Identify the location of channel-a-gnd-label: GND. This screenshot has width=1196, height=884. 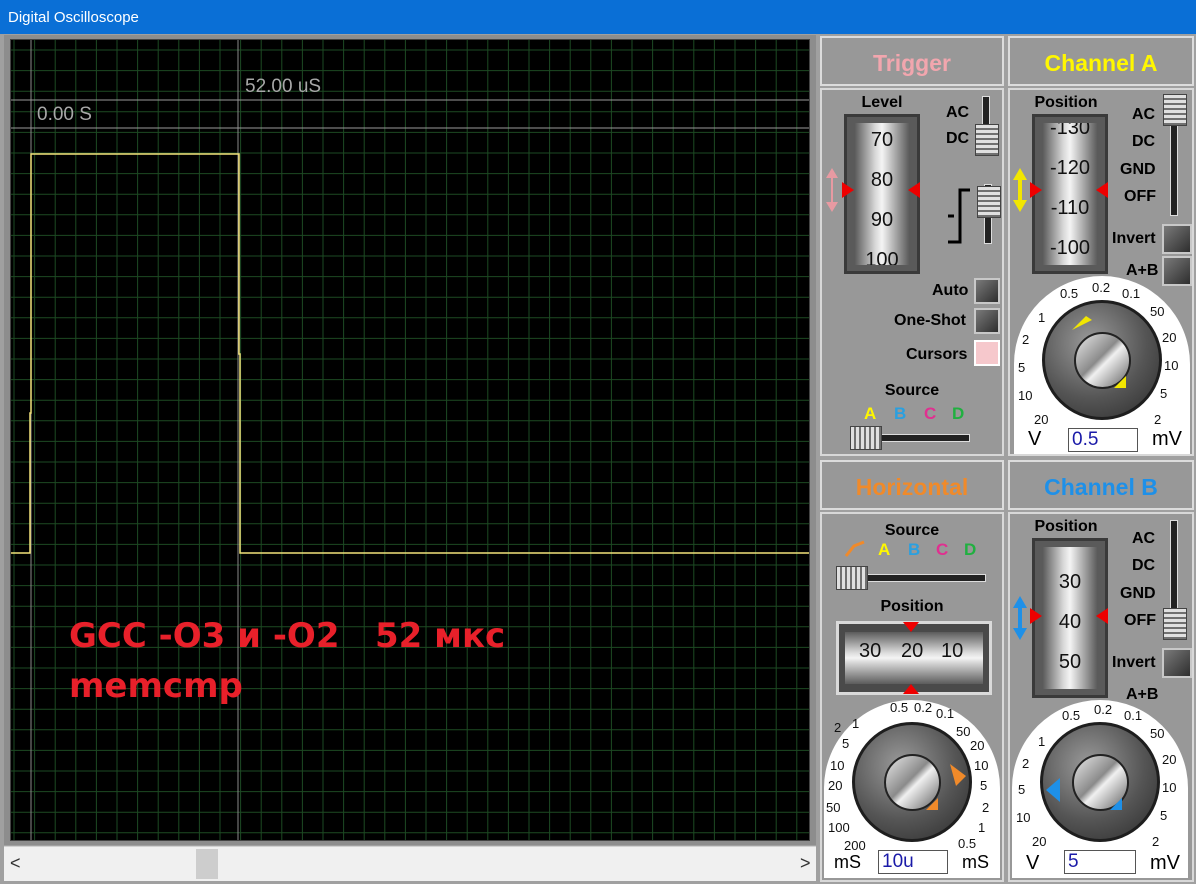
(1138, 169).